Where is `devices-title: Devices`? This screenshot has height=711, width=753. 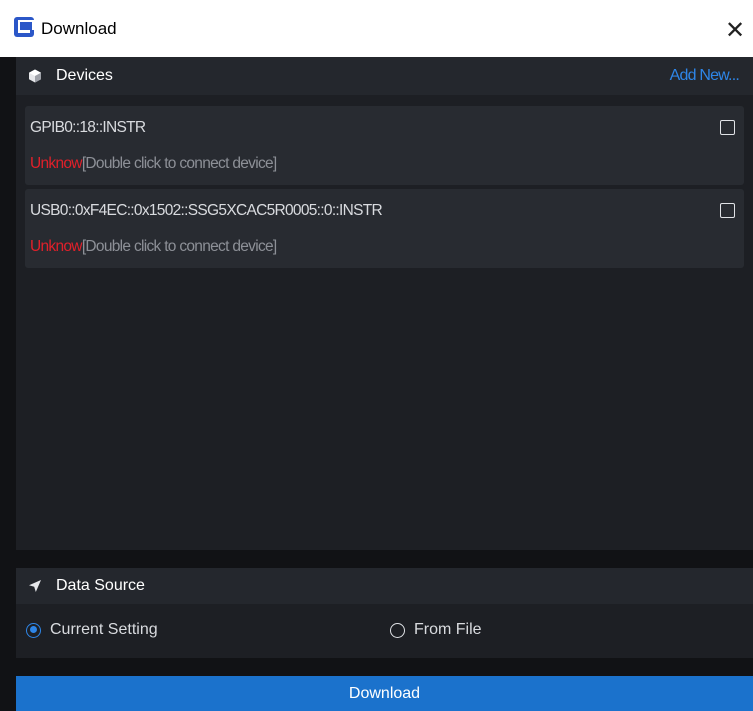 devices-title: Devices is located at coordinates (84, 75).